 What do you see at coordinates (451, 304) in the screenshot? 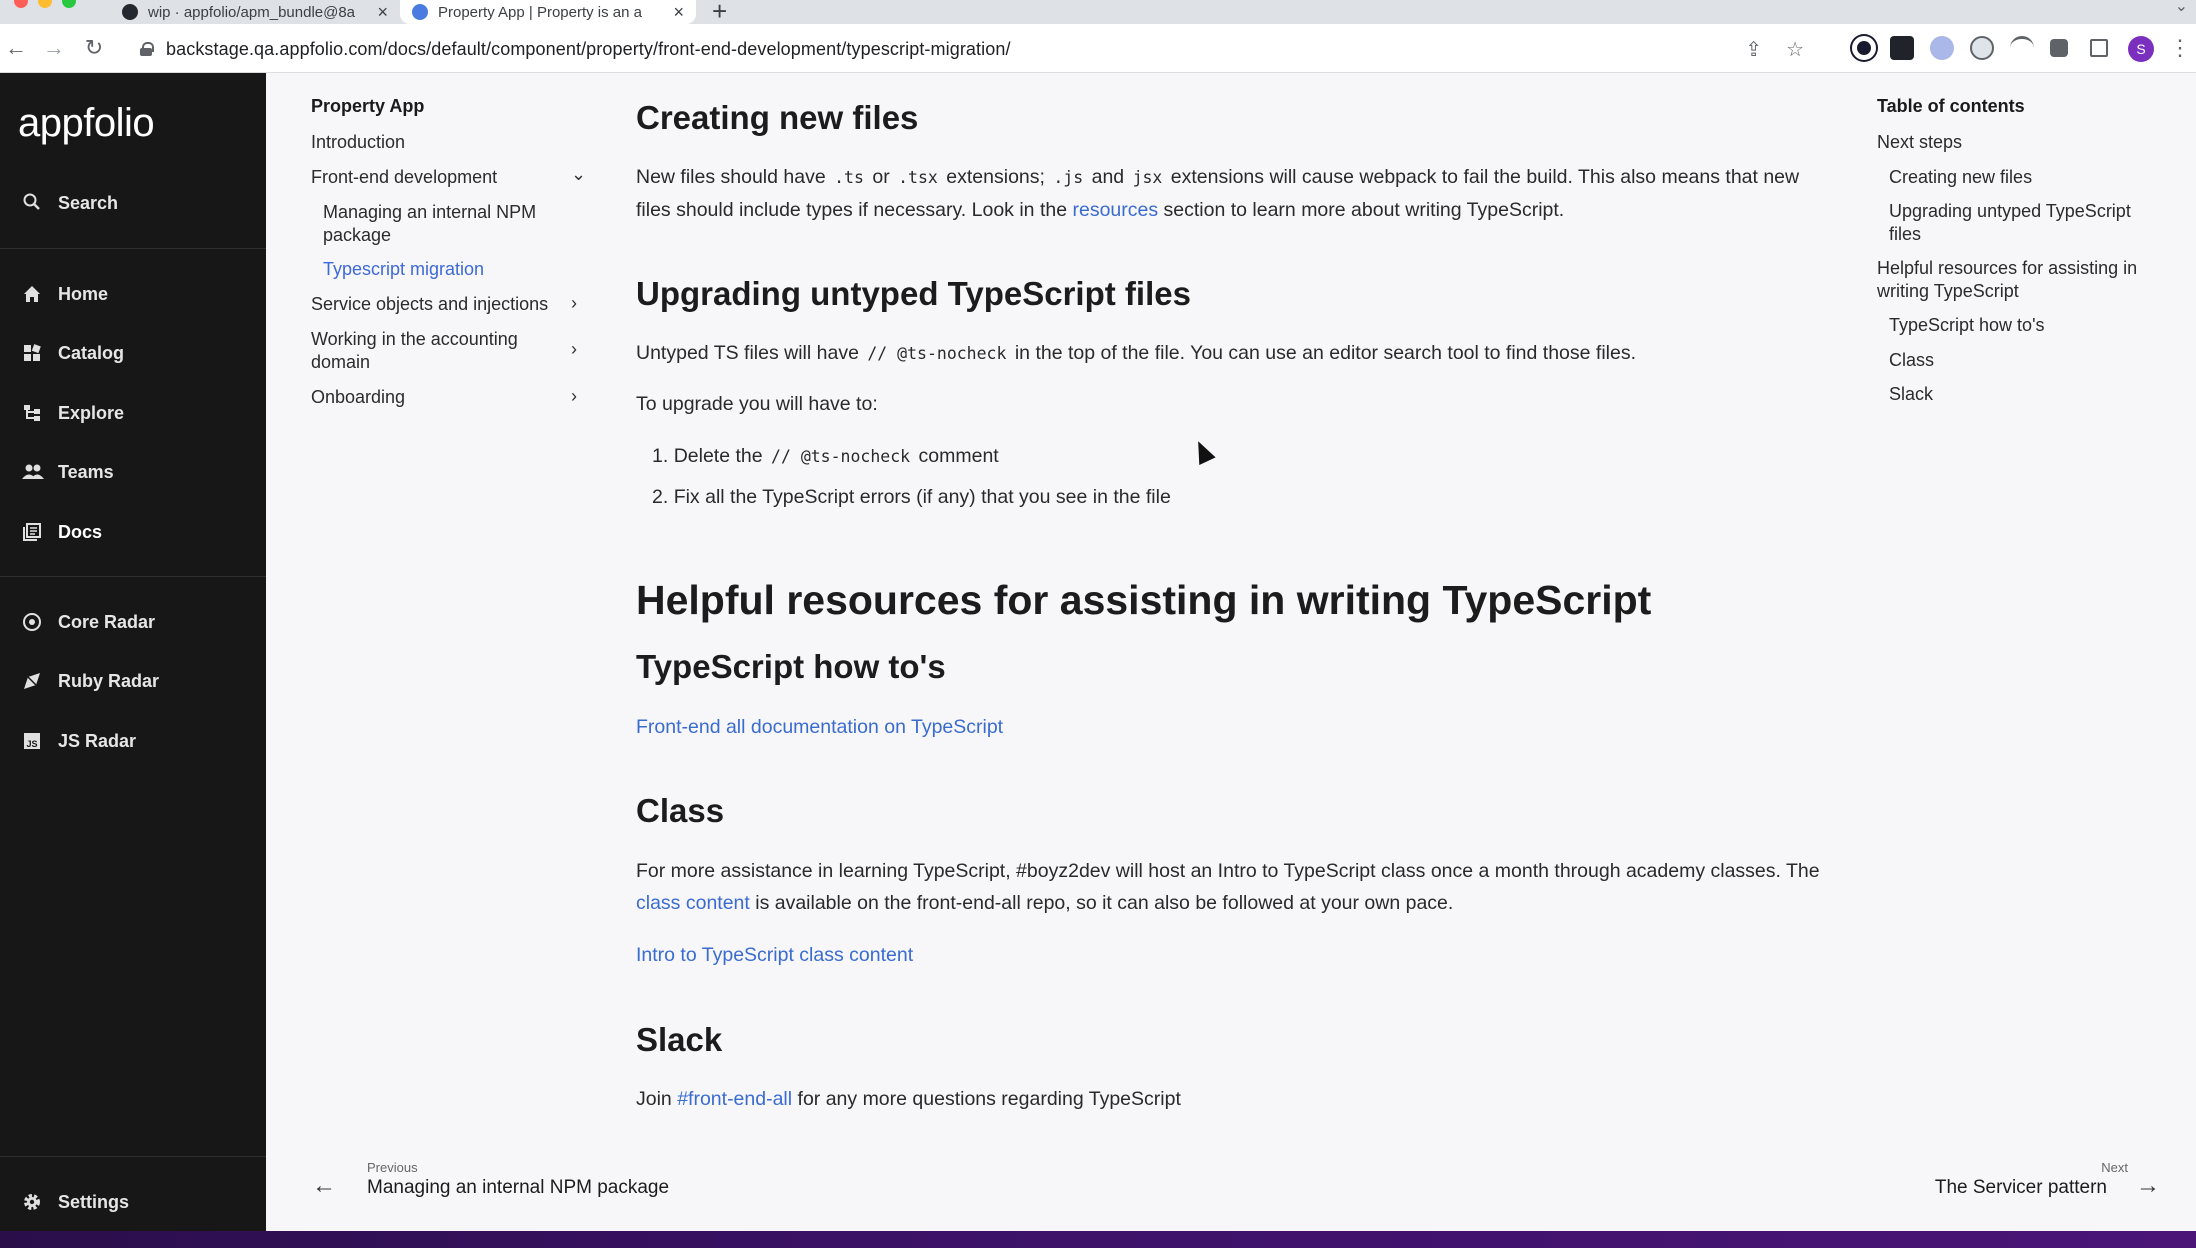
I see `nav-item-service-objects: Service objects and injections` at bounding box center [451, 304].